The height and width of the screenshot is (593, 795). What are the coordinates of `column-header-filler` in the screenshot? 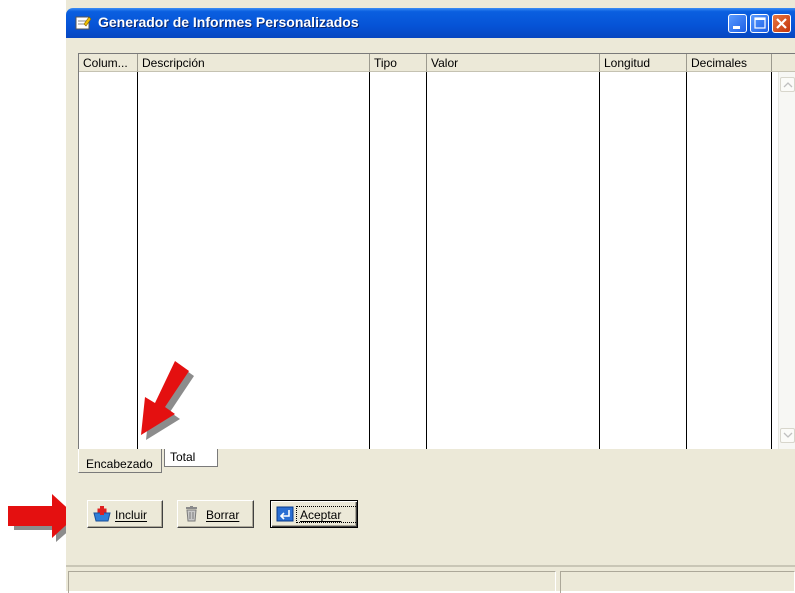 It's located at (783, 63).